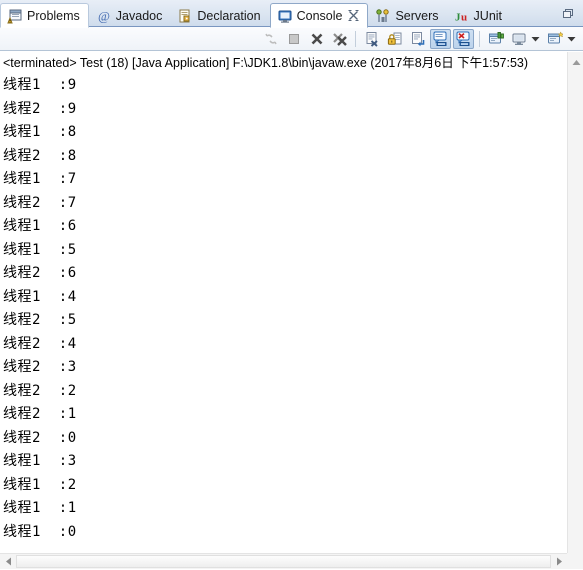 This screenshot has width=583, height=570. Describe the element at coordinates (575, 302) in the screenshot. I see `vertical-scrollbar` at that location.